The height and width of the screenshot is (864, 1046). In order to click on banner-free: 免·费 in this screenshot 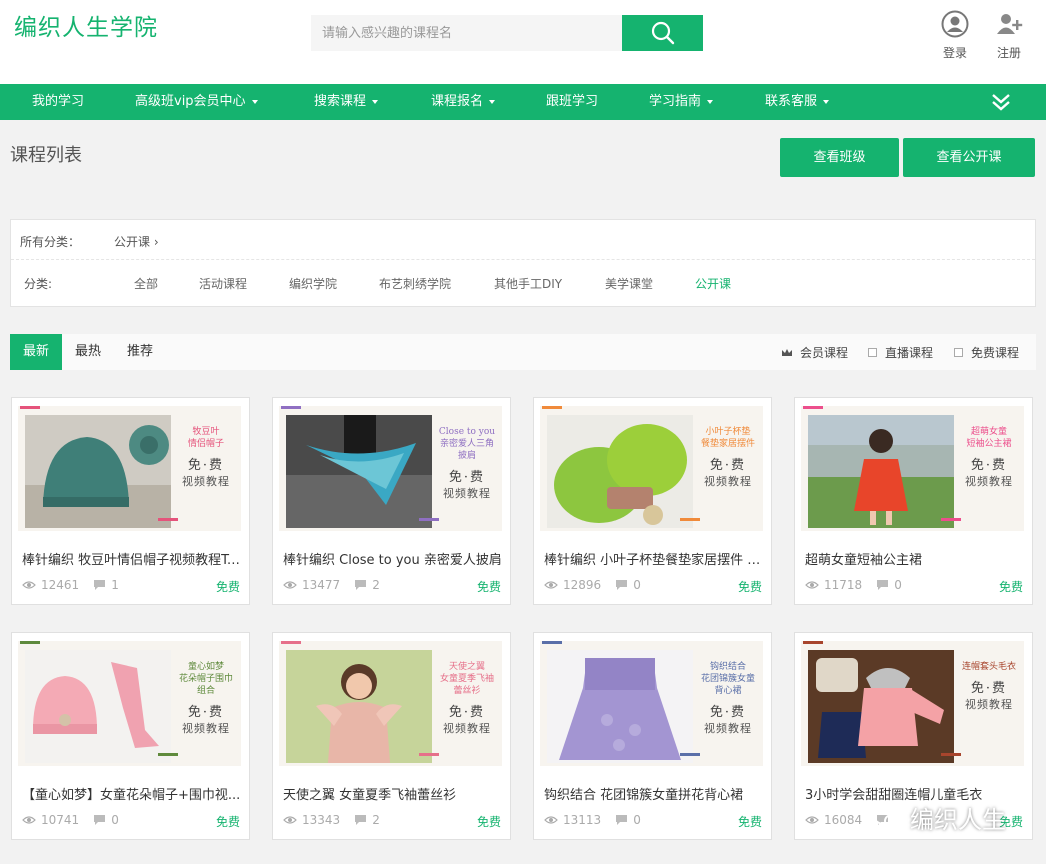, I will do `click(989, 465)`.